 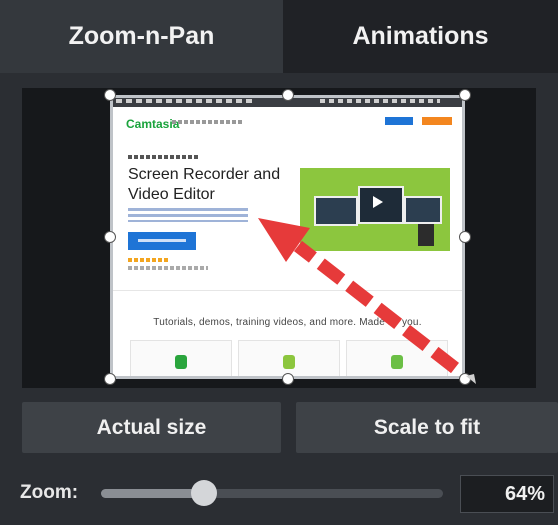 What do you see at coordinates (437, 121) in the screenshot?
I see `site-nav-button-orange` at bounding box center [437, 121].